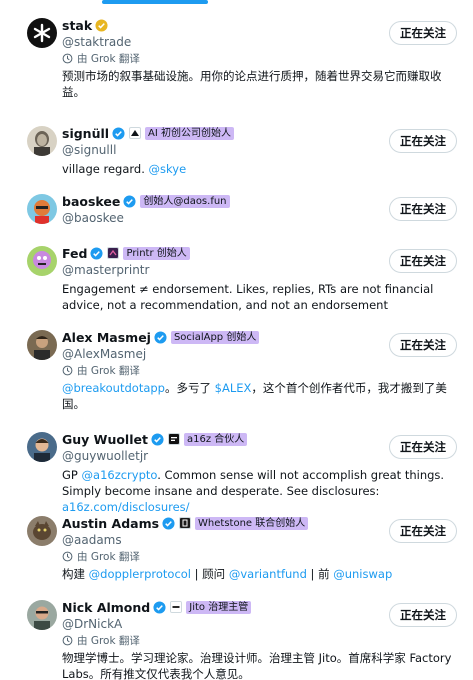 The height and width of the screenshot is (680, 473). I want to click on bio-text: village regard., so click(105, 169).